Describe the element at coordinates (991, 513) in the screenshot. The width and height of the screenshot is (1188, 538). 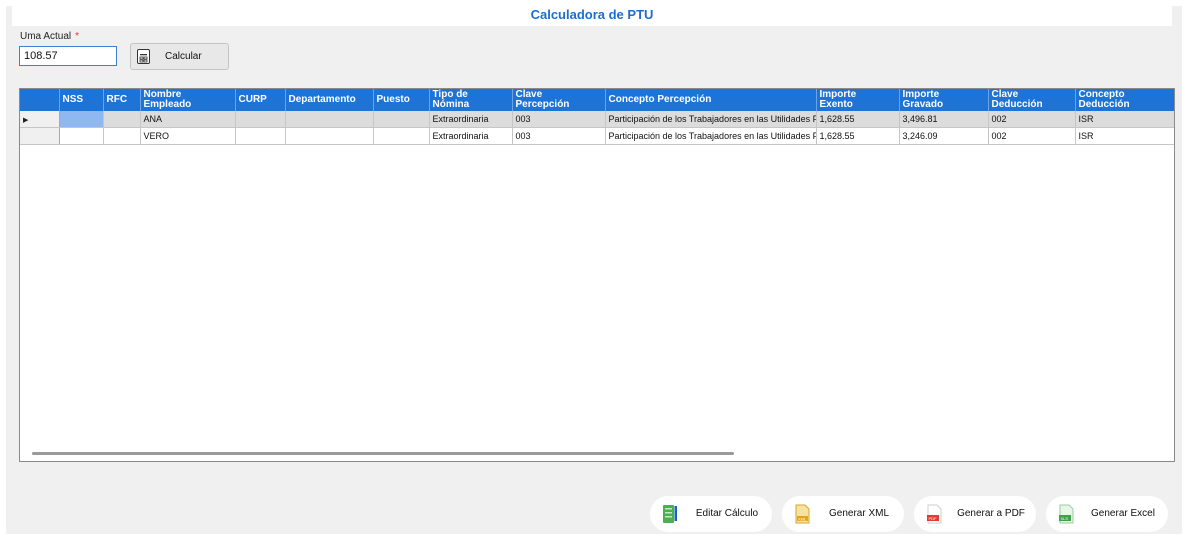
I see `generar-pdf-label: Generar a PDF` at that location.